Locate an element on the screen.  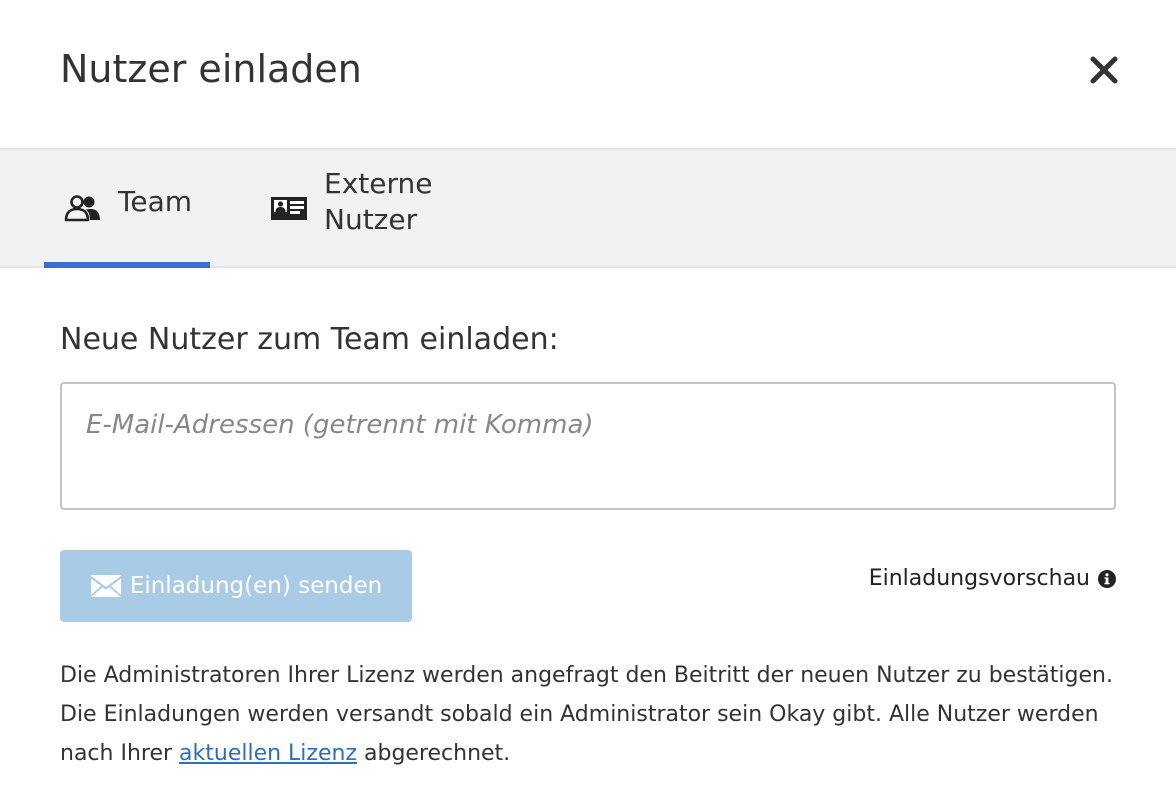
invitation-preview-link: Einladungsvorschau is located at coordinates (992, 578).